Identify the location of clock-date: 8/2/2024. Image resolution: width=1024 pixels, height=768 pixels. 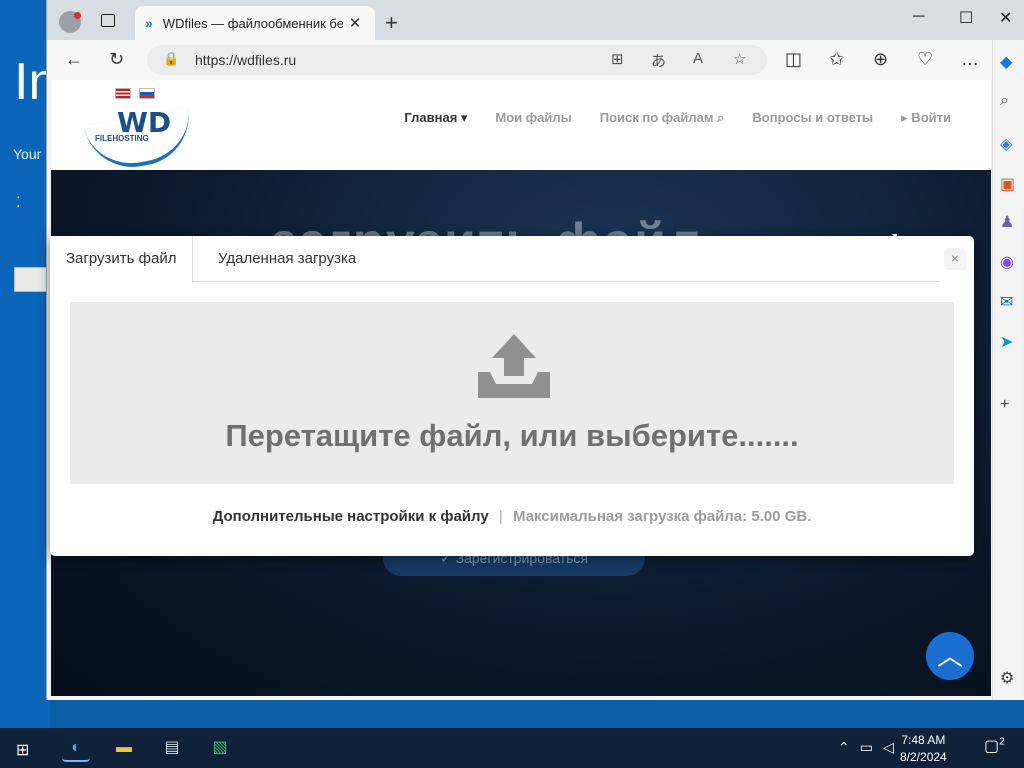
(923, 757).